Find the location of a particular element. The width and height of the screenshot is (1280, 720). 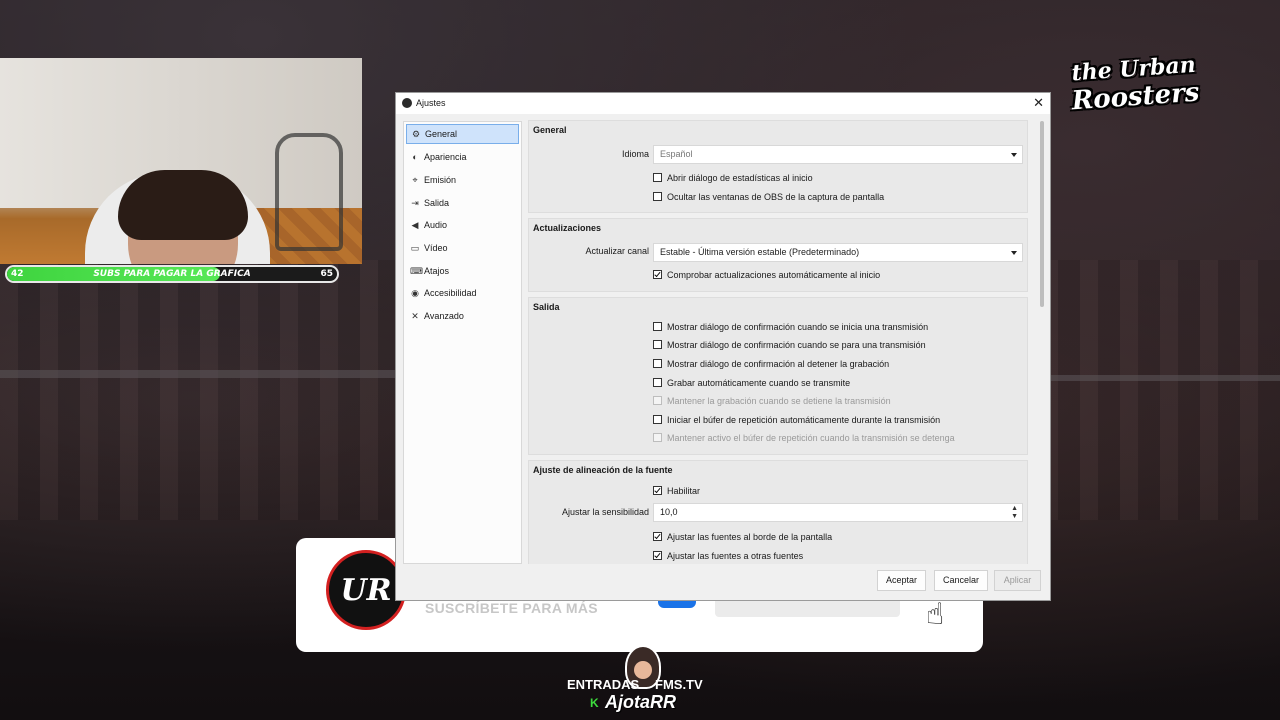

sidebar-item-avanzado: ✕ Avanzado is located at coordinates (462, 316).